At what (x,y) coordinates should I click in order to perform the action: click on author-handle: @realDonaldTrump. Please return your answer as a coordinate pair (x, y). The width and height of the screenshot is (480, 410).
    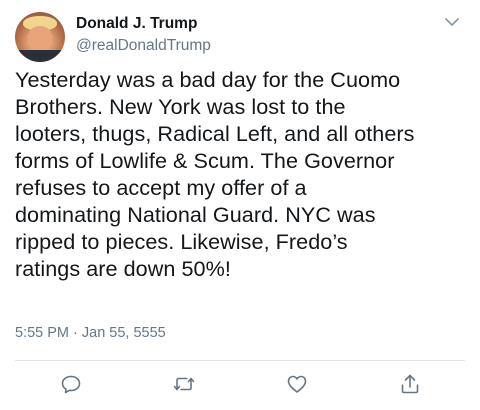
    Looking at the image, I should click on (143, 46).